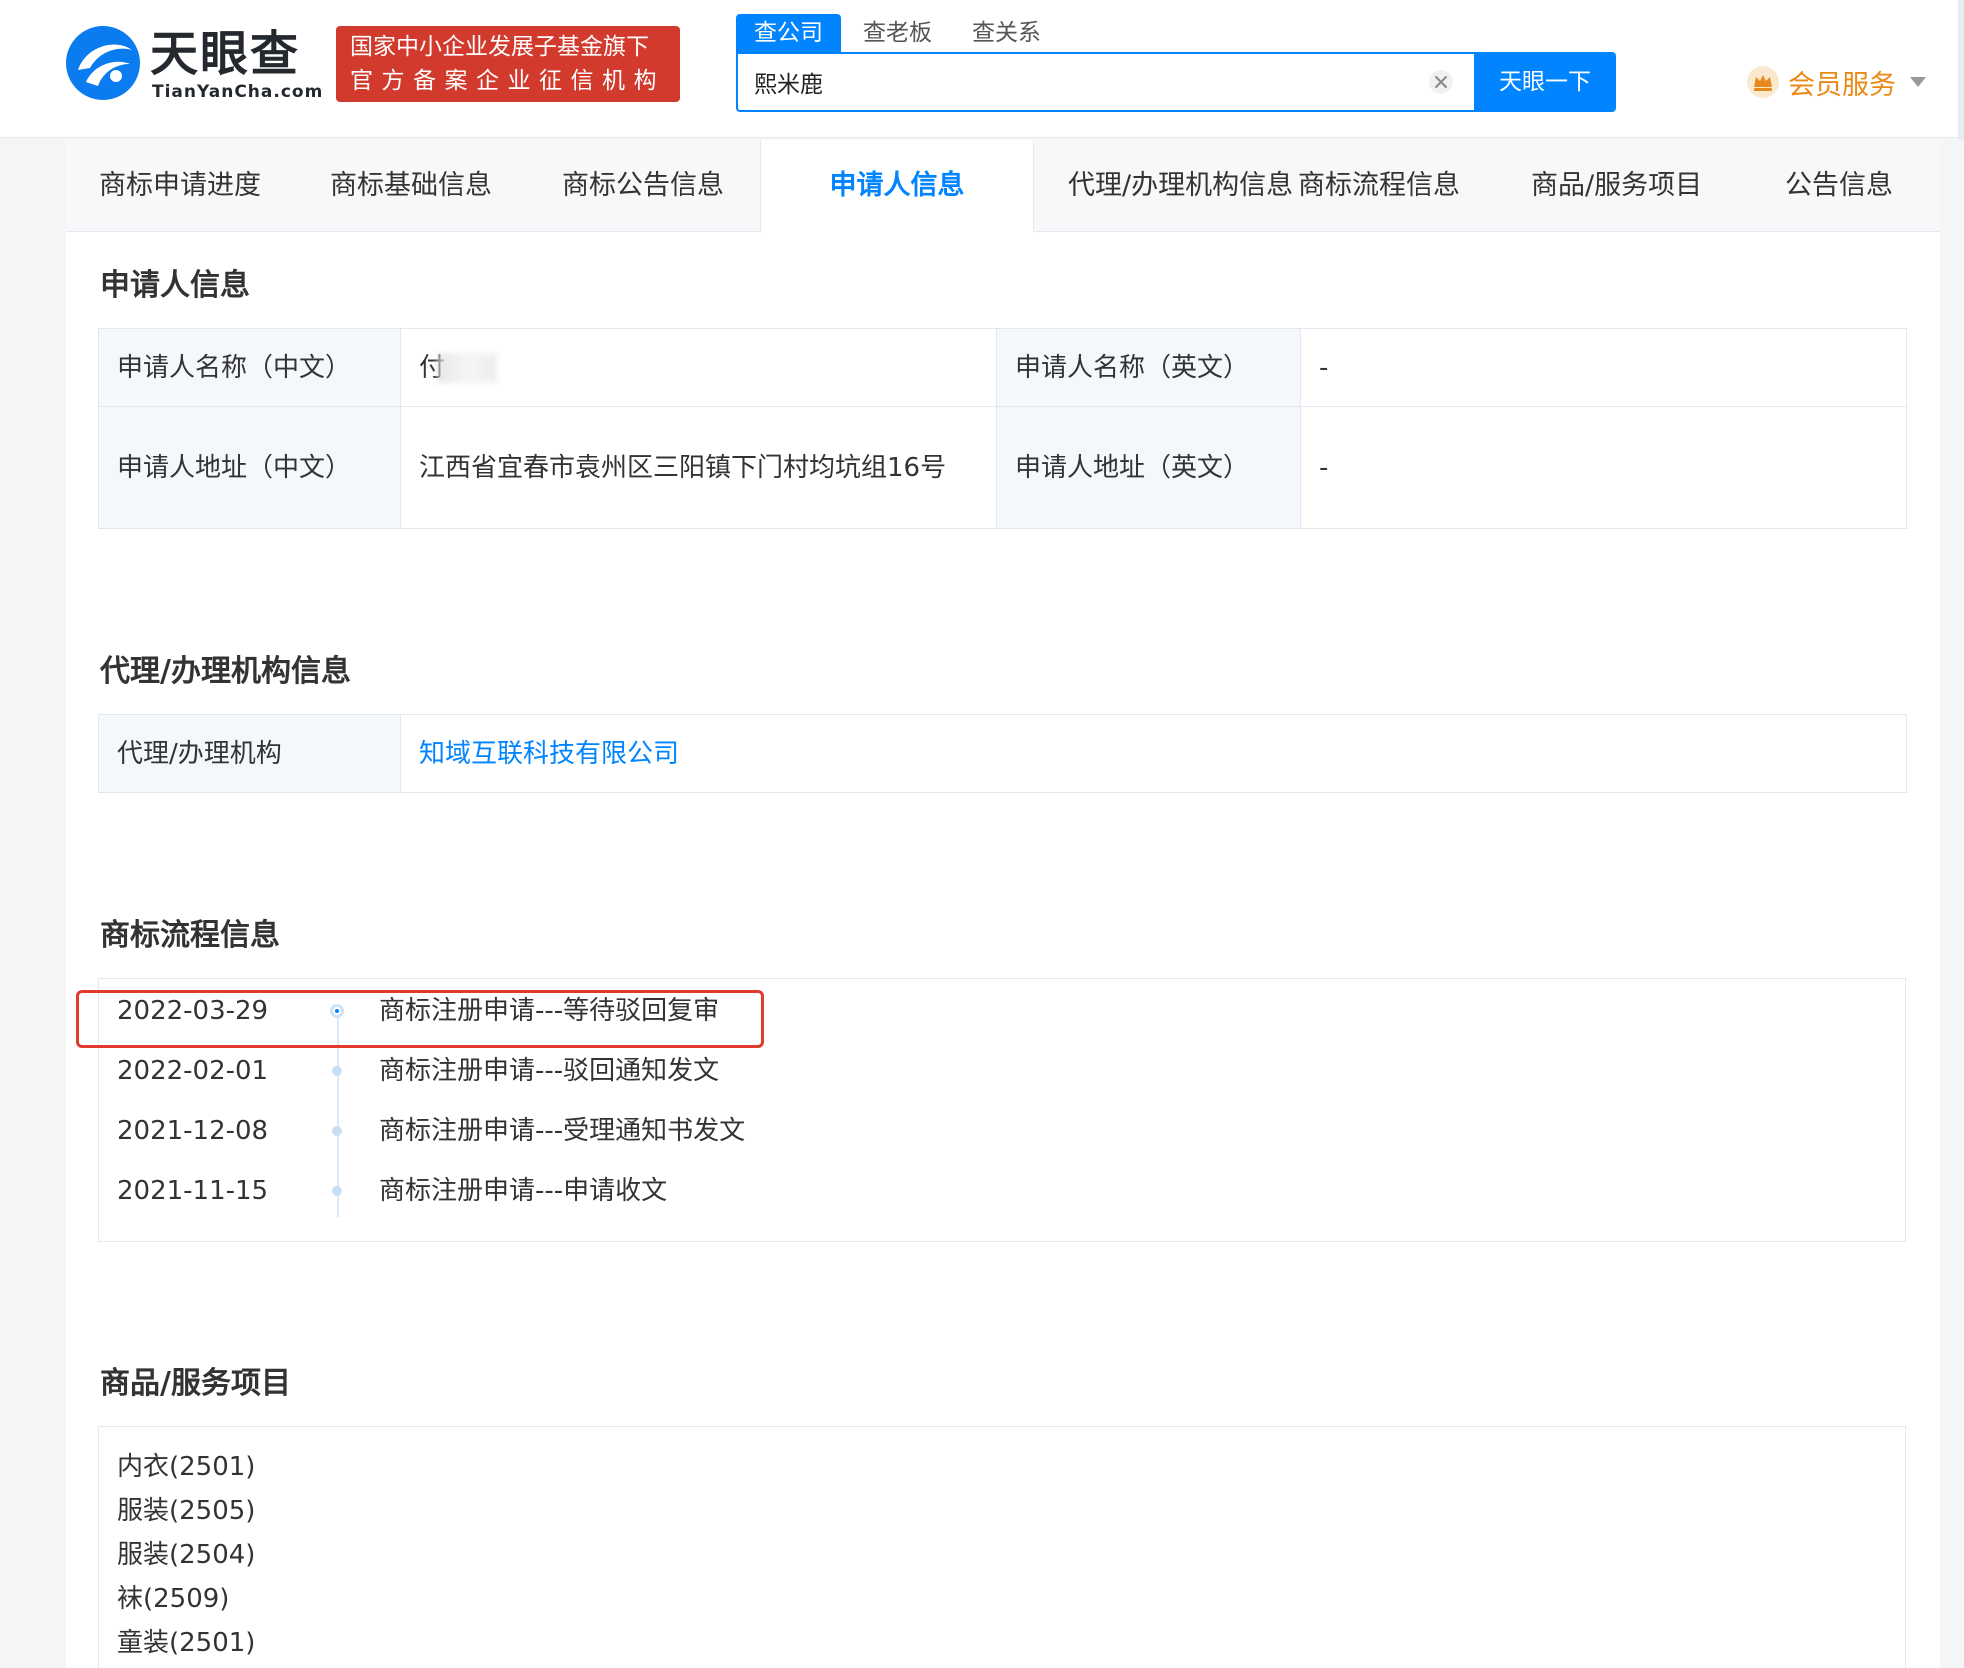 The height and width of the screenshot is (1668, 1964). What do you see at coordinates (523, 1191) in the screenshot?
I see `timeline-text: 商标注册申请---申请收文` at bounding box center [523, 1191].